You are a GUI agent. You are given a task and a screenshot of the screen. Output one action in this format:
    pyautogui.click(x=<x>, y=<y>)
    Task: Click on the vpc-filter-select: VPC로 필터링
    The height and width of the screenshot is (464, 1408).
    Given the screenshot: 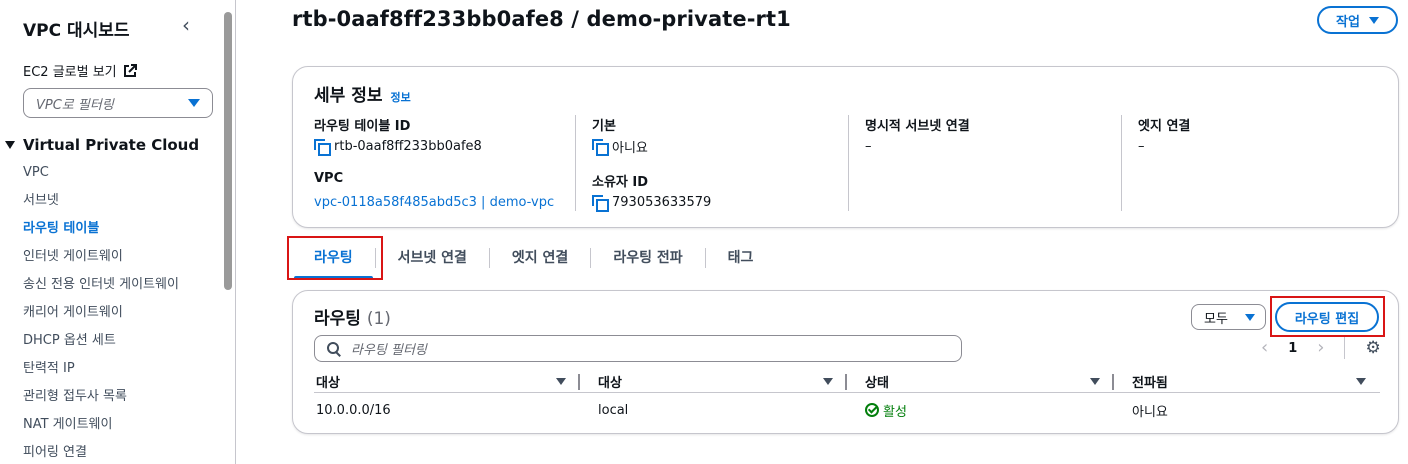 What is the action you would take?
    pyautogui.click(x=118, y=103)
    